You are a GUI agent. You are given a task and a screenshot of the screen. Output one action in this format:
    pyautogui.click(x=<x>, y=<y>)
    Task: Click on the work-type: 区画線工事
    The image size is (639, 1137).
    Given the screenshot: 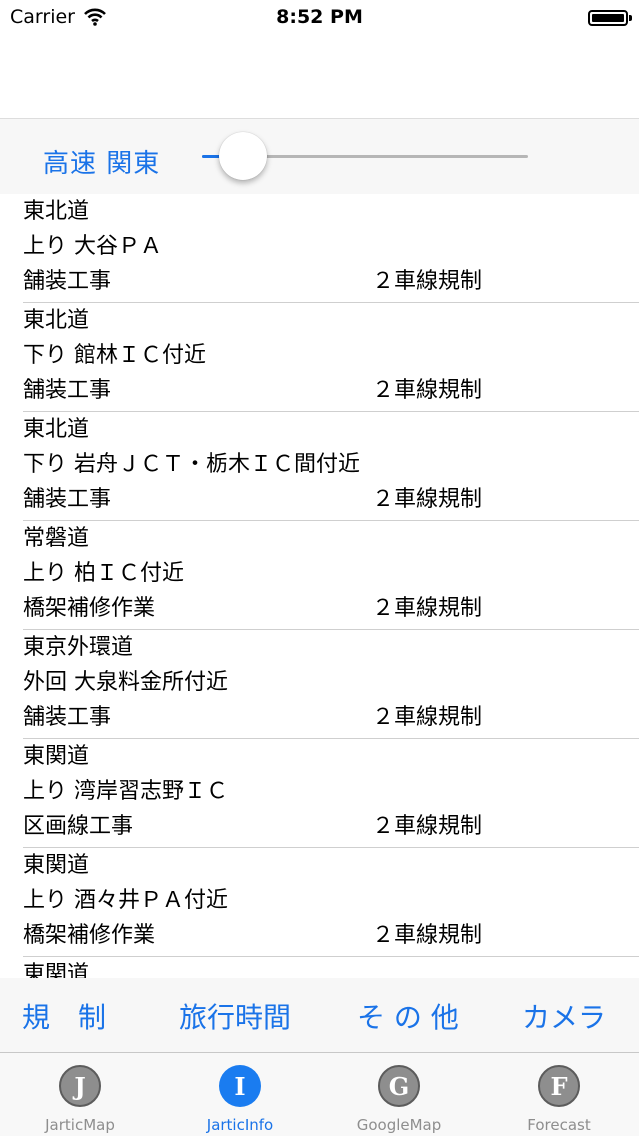 What is the action you would take?
    pyautogui.click(x=78, y=826)
    